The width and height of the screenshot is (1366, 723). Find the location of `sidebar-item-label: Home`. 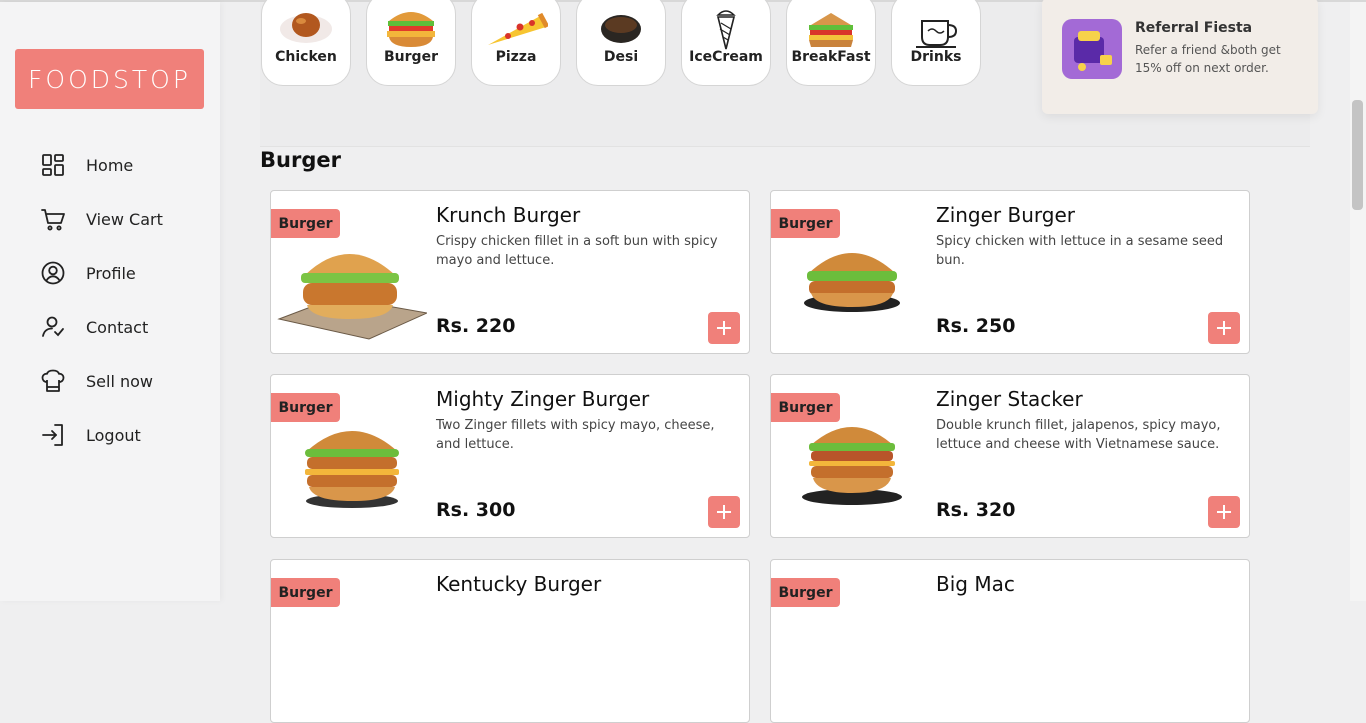

sidebar-item-label: Home is located at coordinates (110, 165).